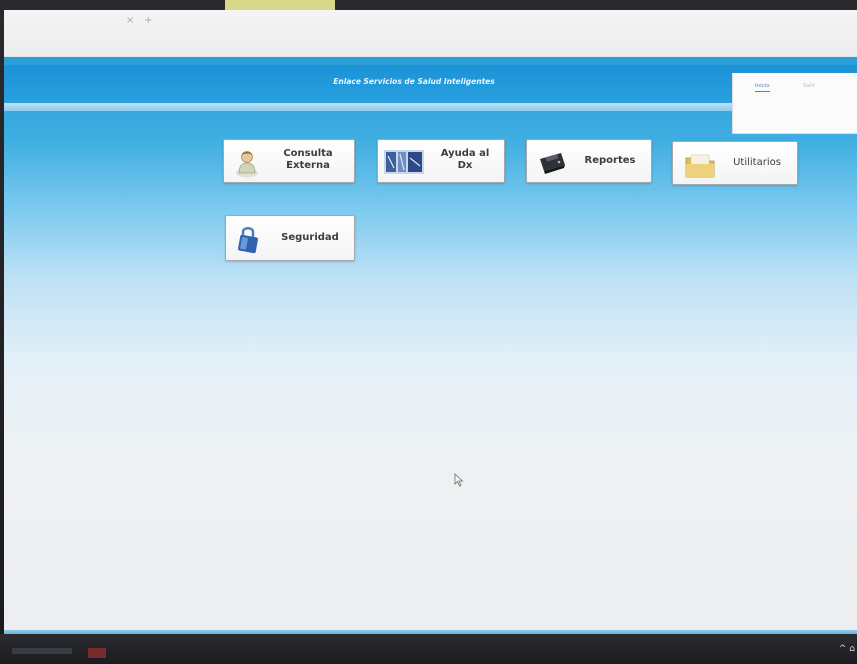  I want to click on app-title: Enlace Servicios de Salud Inteligentes, so click(414, 81).